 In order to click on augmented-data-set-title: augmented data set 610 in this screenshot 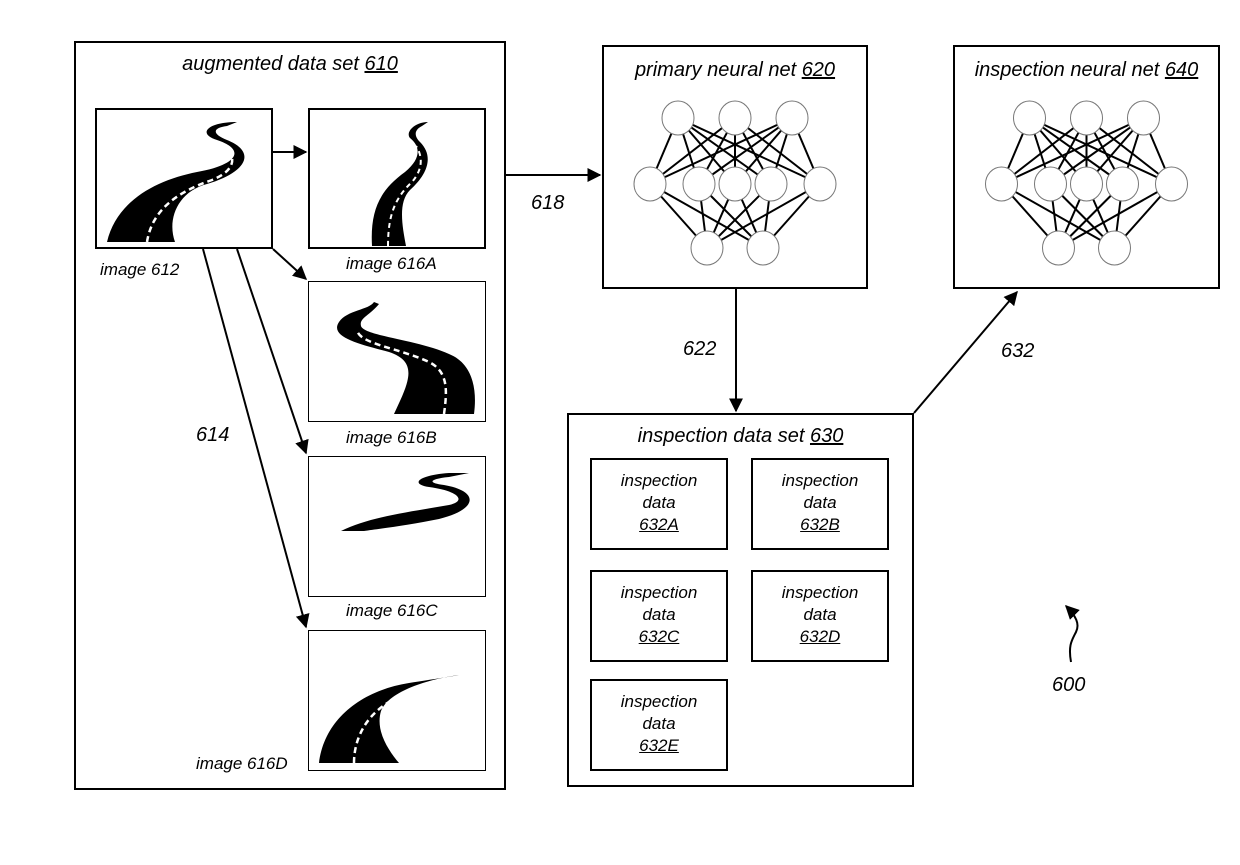, I will do `click(290, 64)`.